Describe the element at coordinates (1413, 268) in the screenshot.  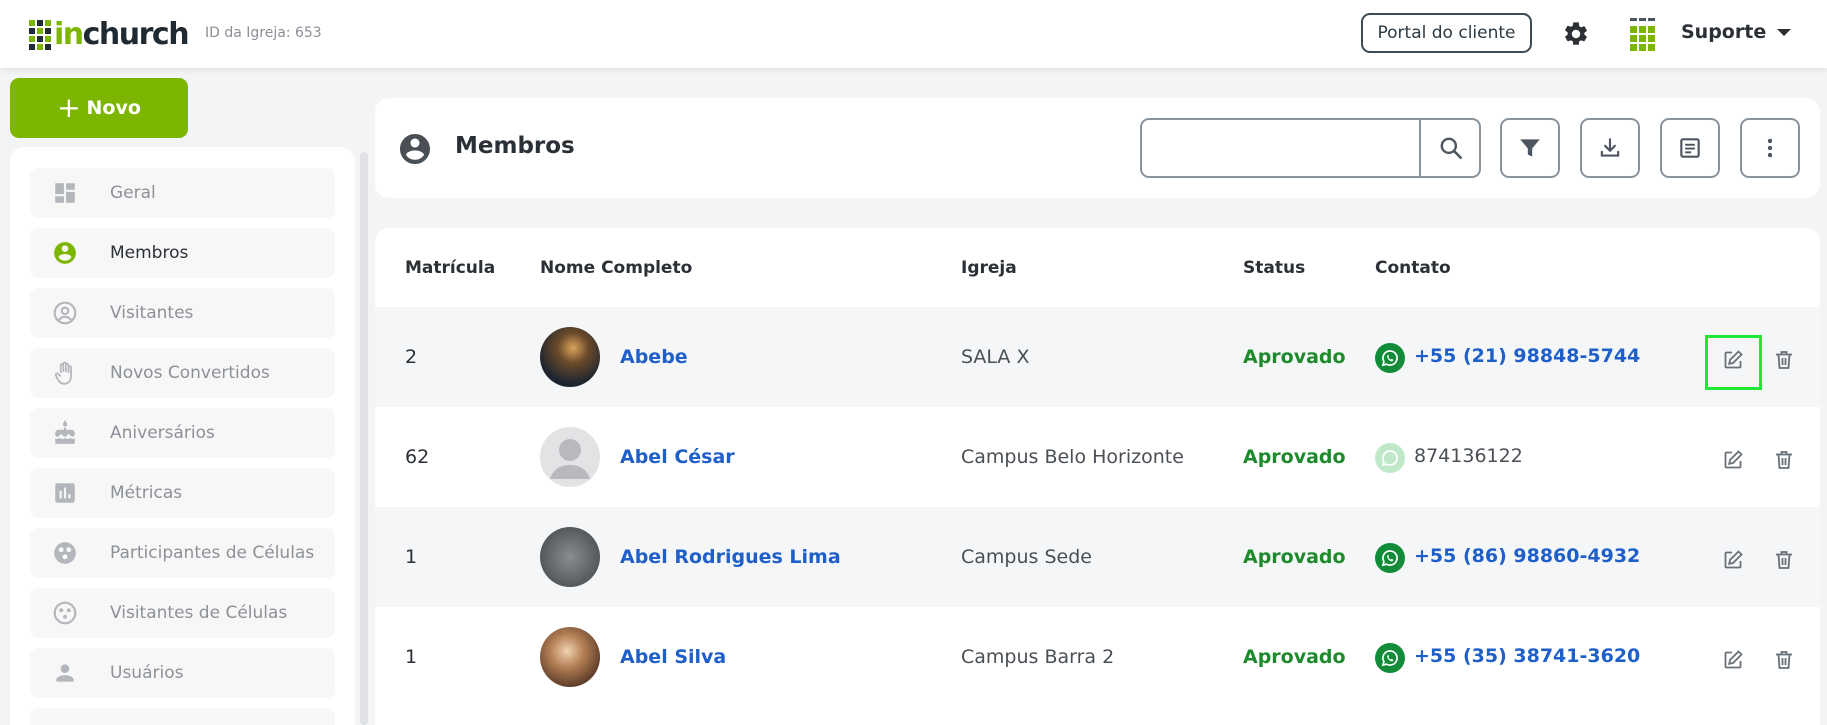
I see `column-header-contato: Contato` at that location.